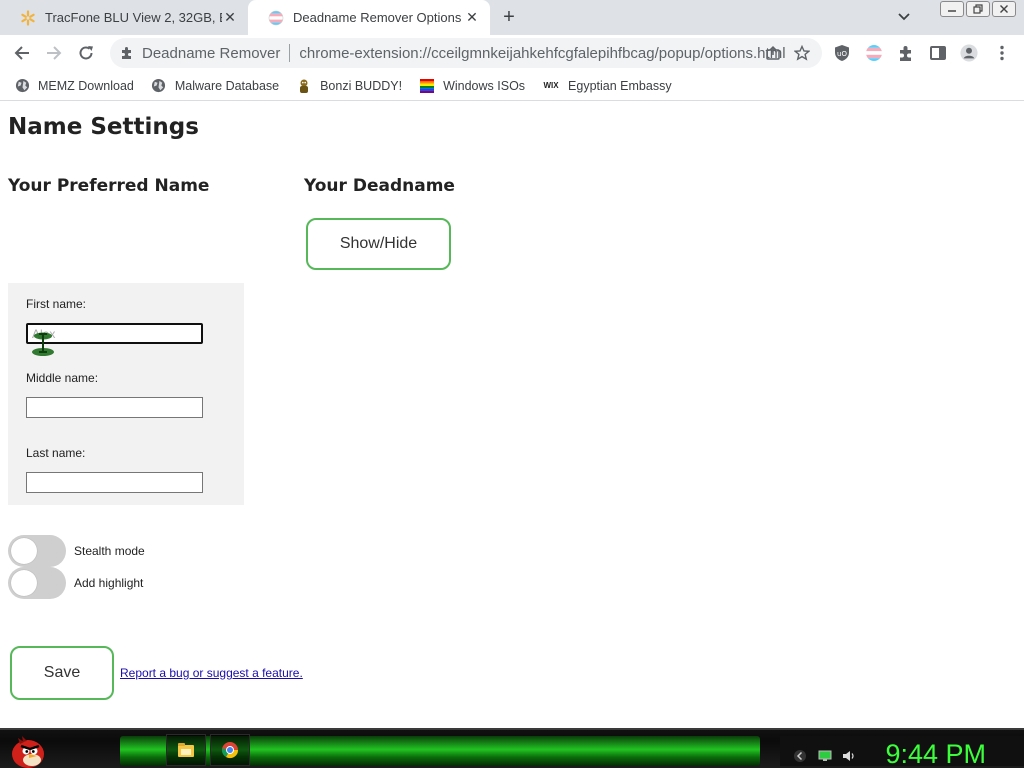  Describe the element at coordinates (22, 53) in the screenshot. I see `back-icon` at that location.